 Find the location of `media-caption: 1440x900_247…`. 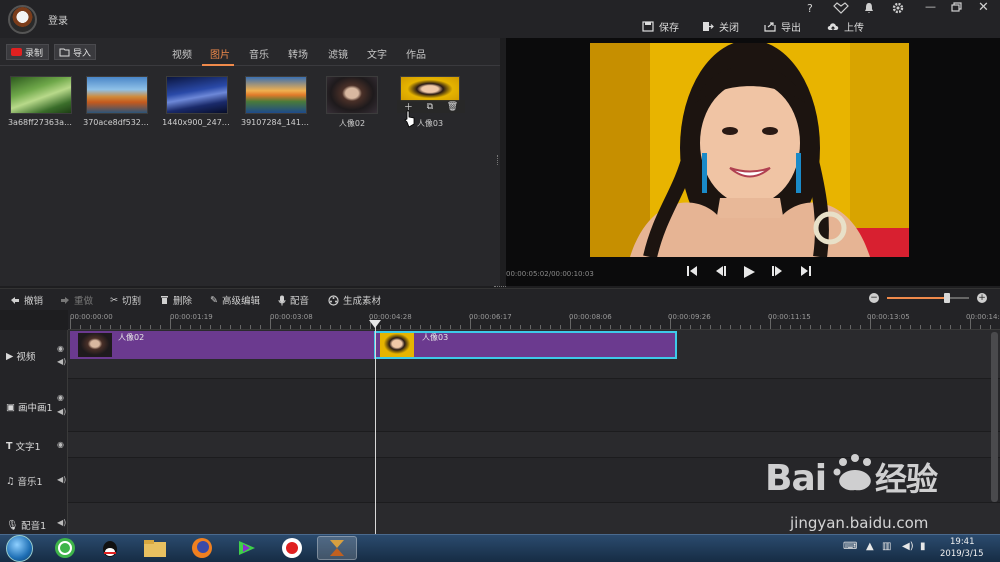

media-caption: 1440x900_247… is located at coordinates (196, 122).